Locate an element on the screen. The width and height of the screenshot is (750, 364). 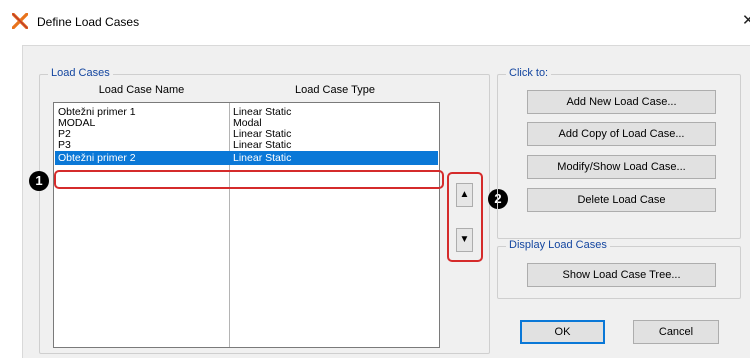
load-case-name: P3 is located at coordinates (64, 145).